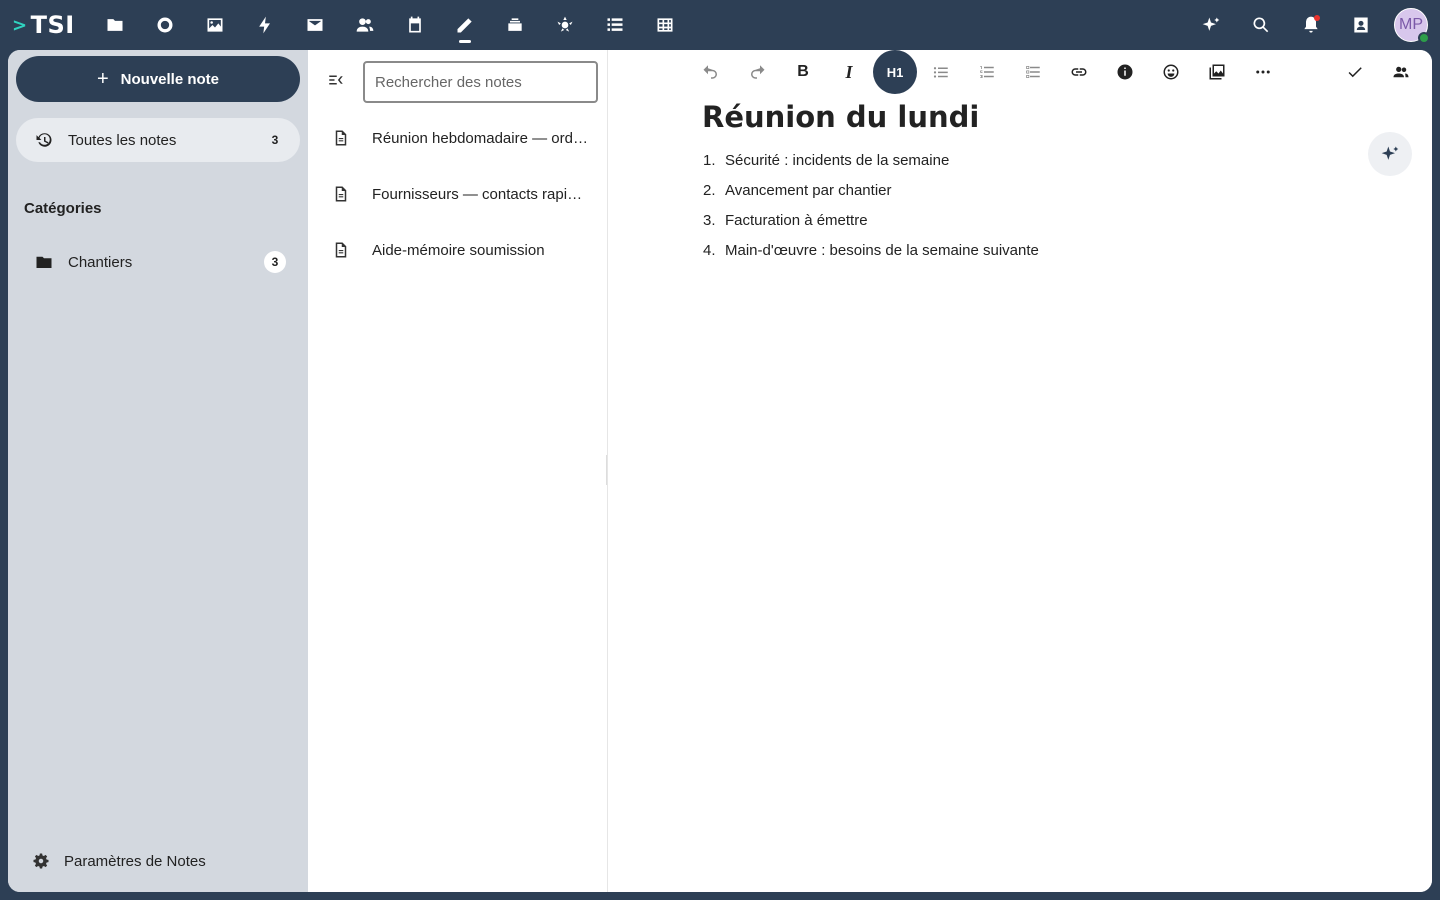 The image size is (1440, 900). I want to click on list-number: 1., so click(709, 160).